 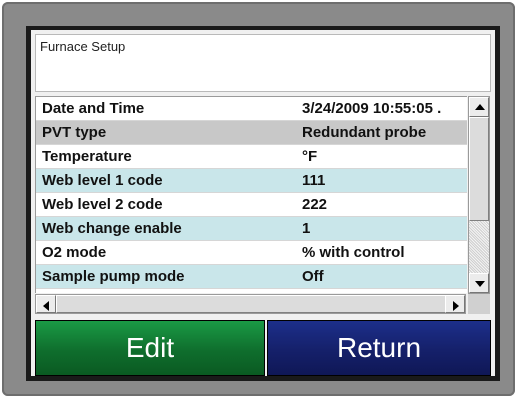 I want to click on arrow-down-icon, so click(x=480, y=284).